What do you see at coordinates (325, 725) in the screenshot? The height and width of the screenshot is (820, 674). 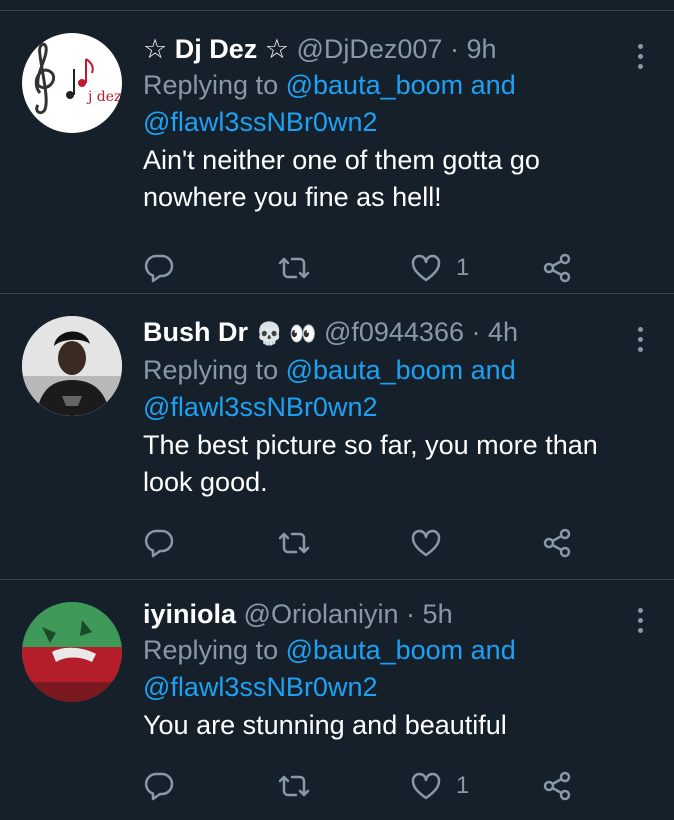 I see `tweet-text: You are stunning and beautiful` at bounding box center [325, 725].